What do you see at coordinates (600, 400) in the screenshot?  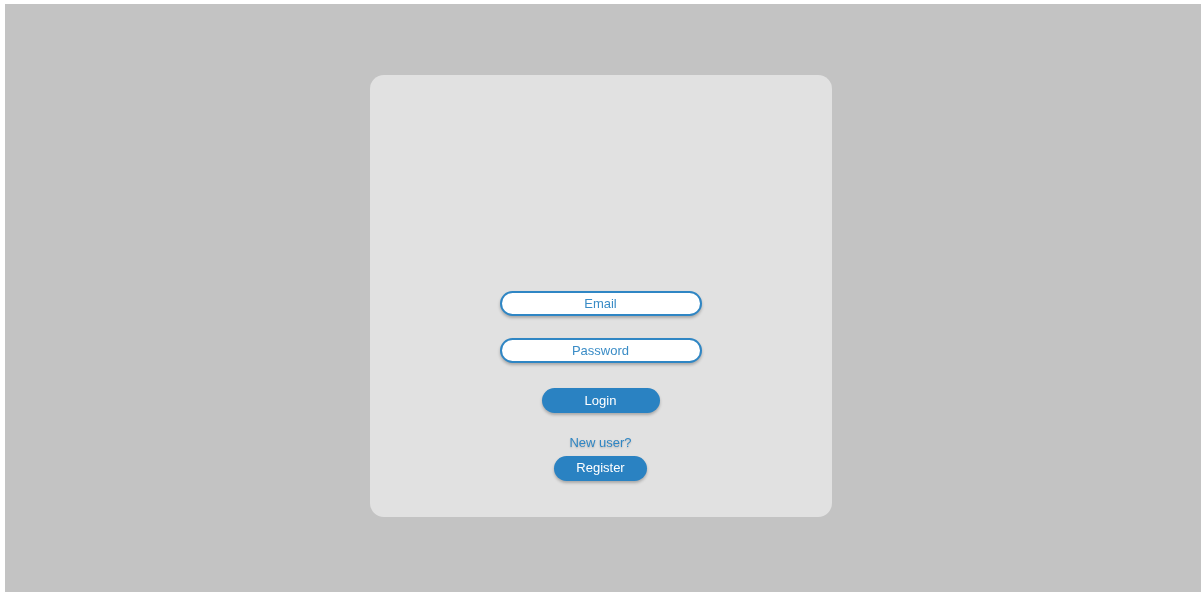 I see `login-button: Login` at bounding box center [600, 400].